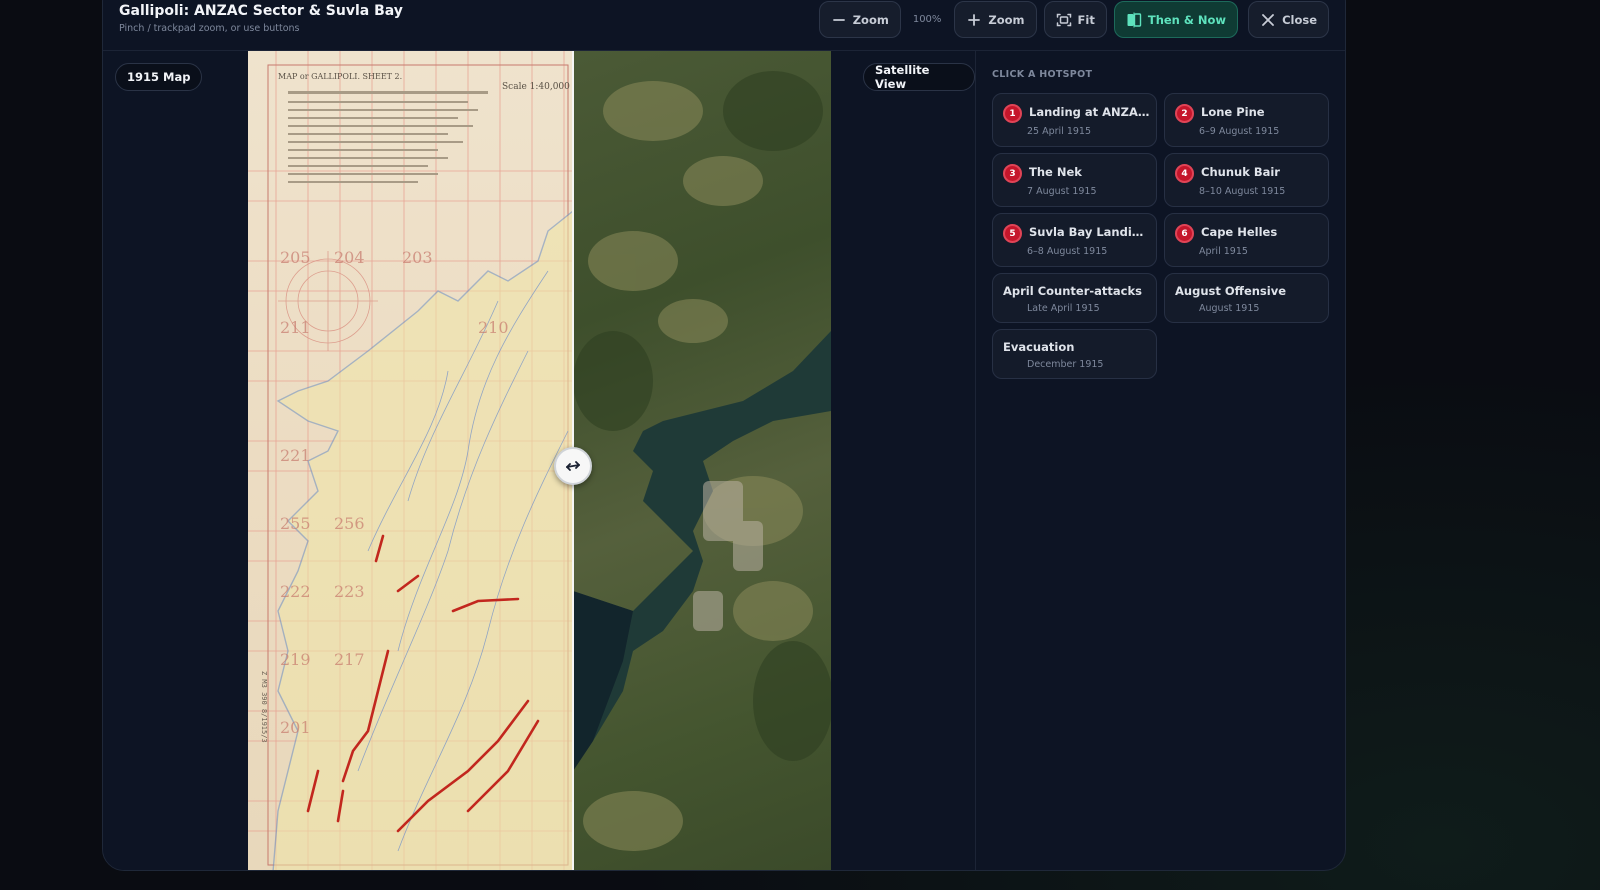  I want to click on hotspot-date: April 1915, so click(1223, 251).